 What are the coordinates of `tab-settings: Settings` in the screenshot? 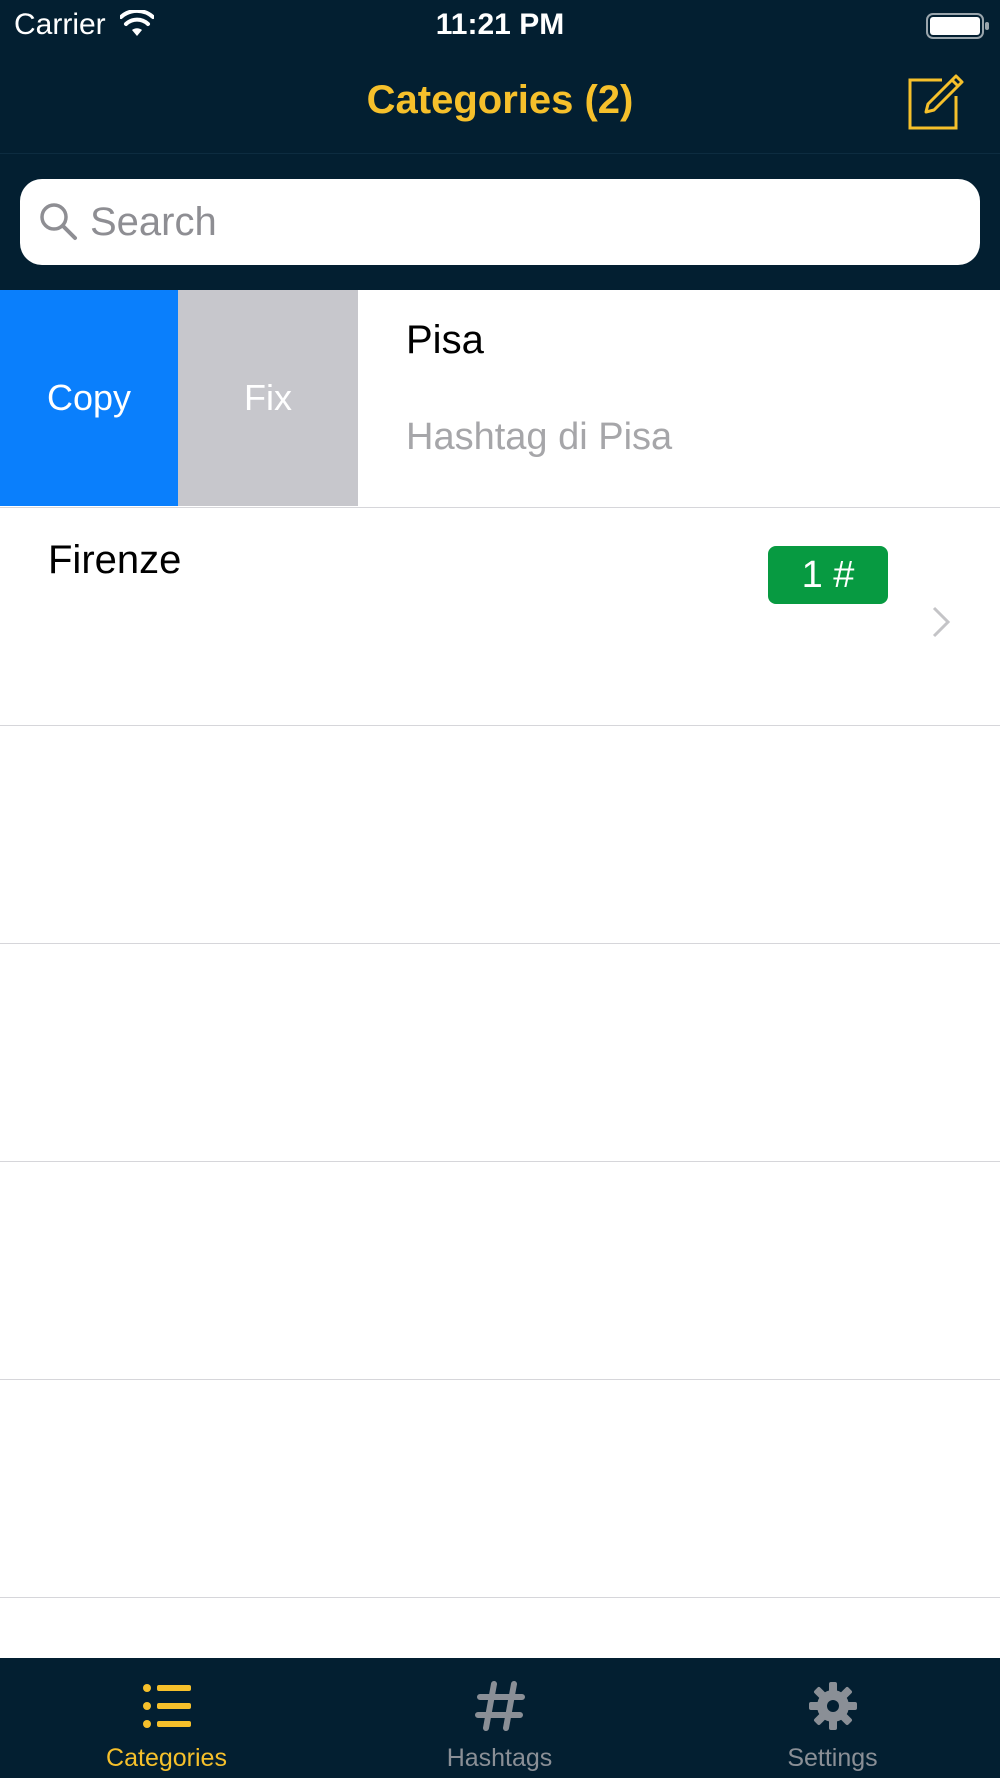 It's located at (832, 1718).